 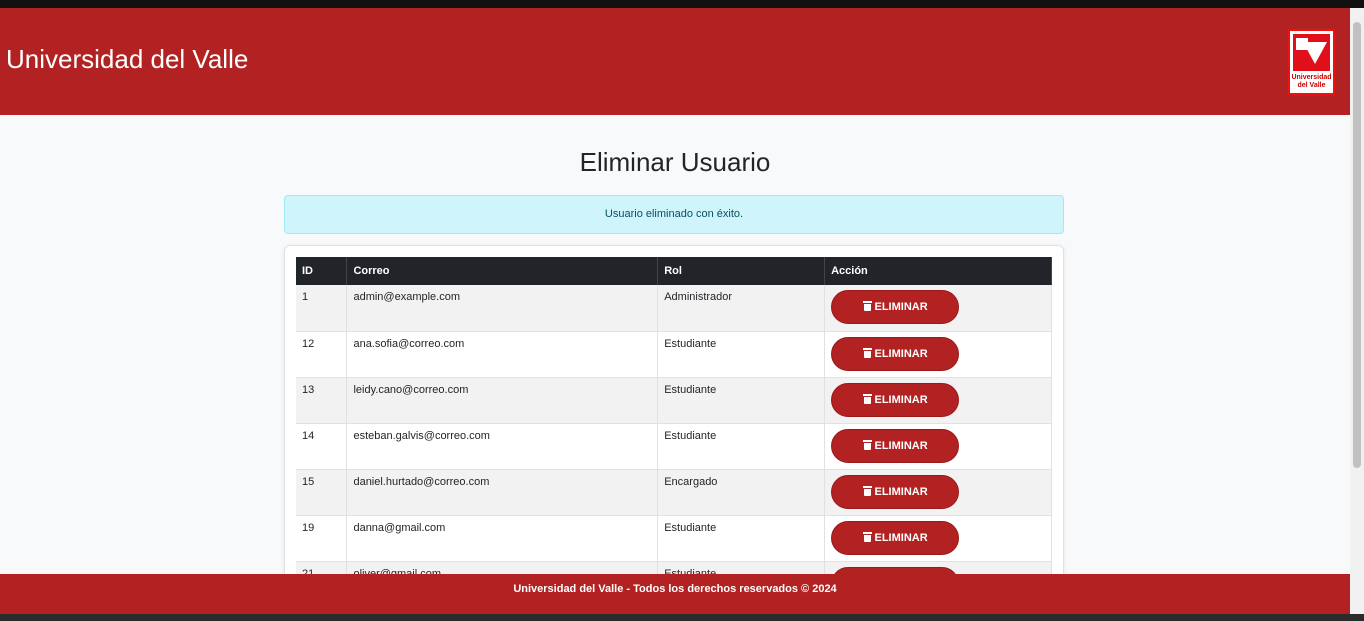 I want to click on cell-rol: Administrador, so click(x=741, y=308).